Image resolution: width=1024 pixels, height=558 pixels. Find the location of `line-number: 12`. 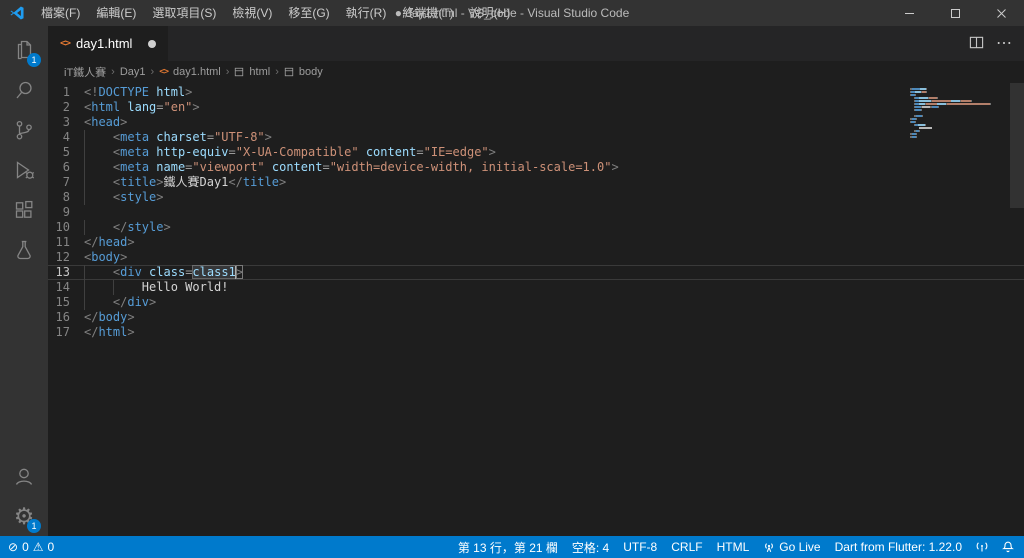

line-number: 12 is located at coordinates (62, 257).